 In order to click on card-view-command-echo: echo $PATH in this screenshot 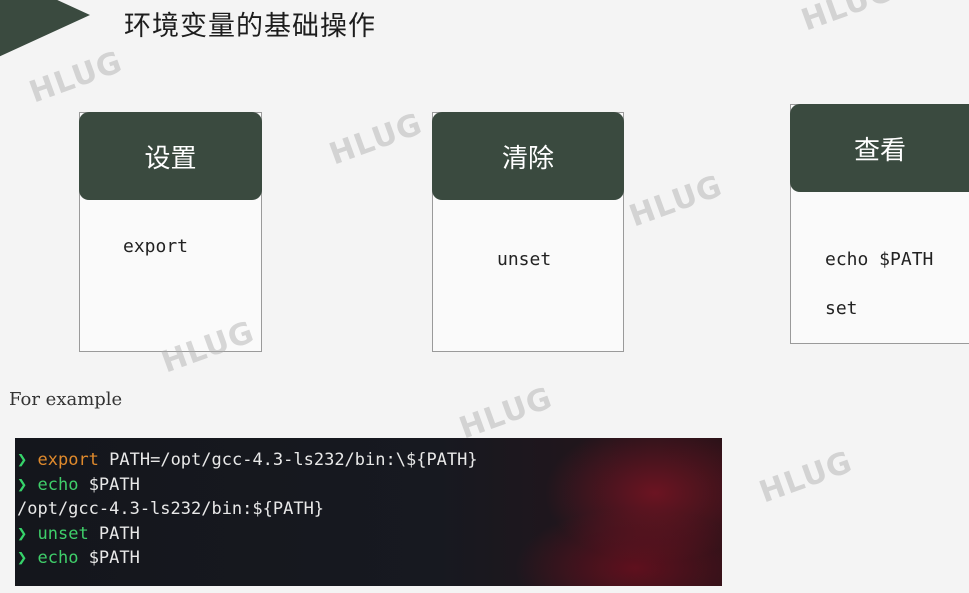, I will do `click(879, 259)`.